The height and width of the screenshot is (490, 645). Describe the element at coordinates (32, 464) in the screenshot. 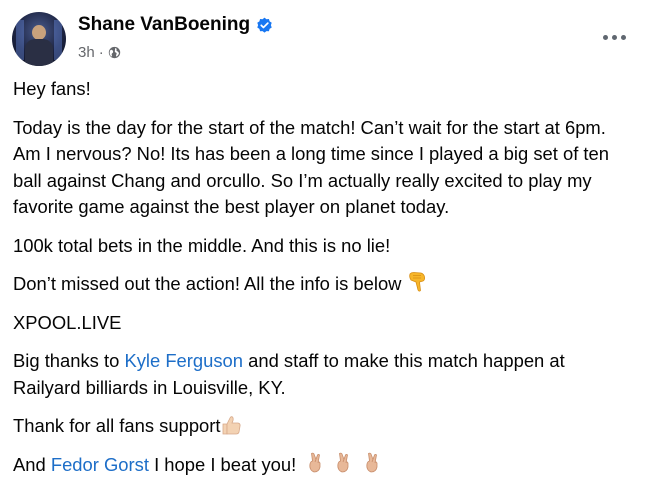

I see `paragraph-text: And` at that location.